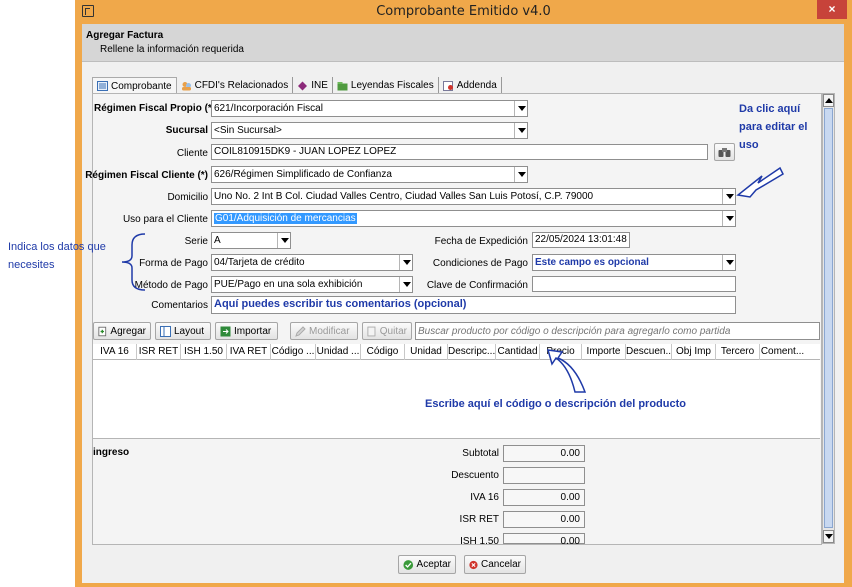 The width and height of the screenshot is (852, 587). Describe the element at coordinates (133, 262) in the screenshot. I see `brace-icon` at that location.